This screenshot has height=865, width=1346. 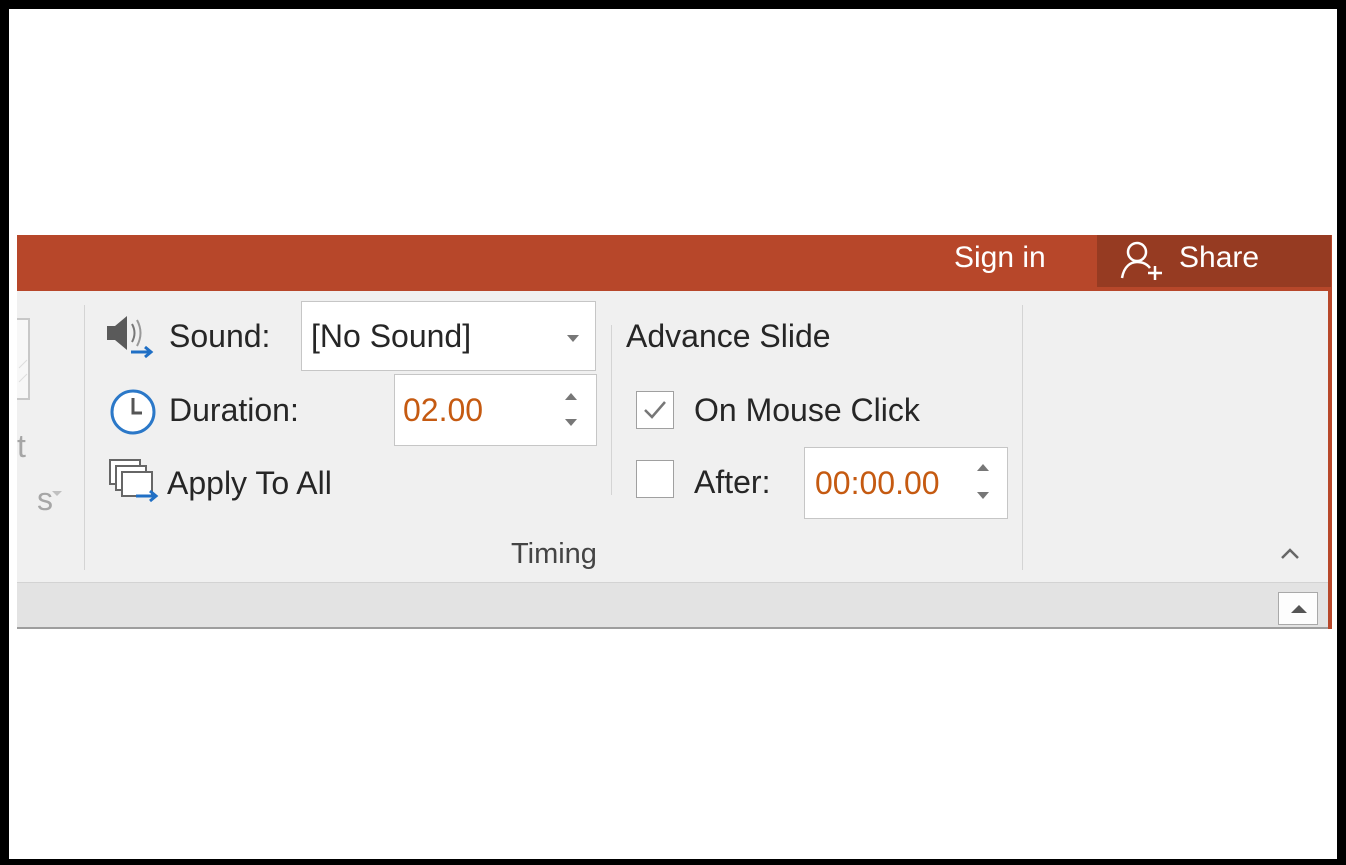 I want to click on advance-slide-heading: Advance Slide, so click(x=728, y=336).